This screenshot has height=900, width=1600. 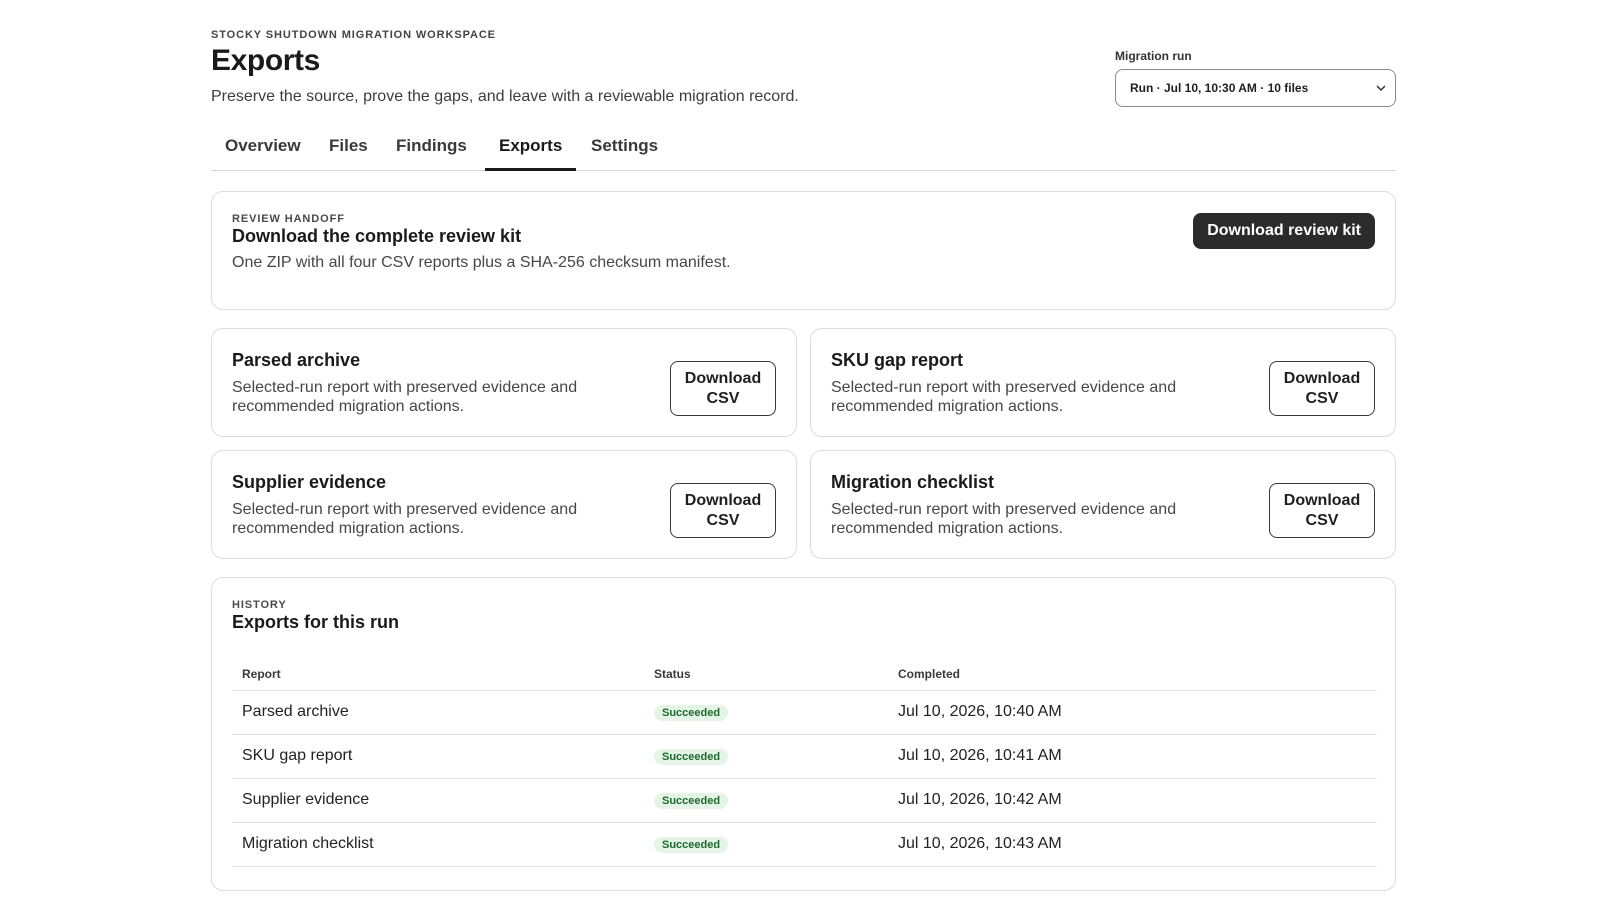 I want to click on migration-run-label: Migration run, so click(x=1153, y=56).